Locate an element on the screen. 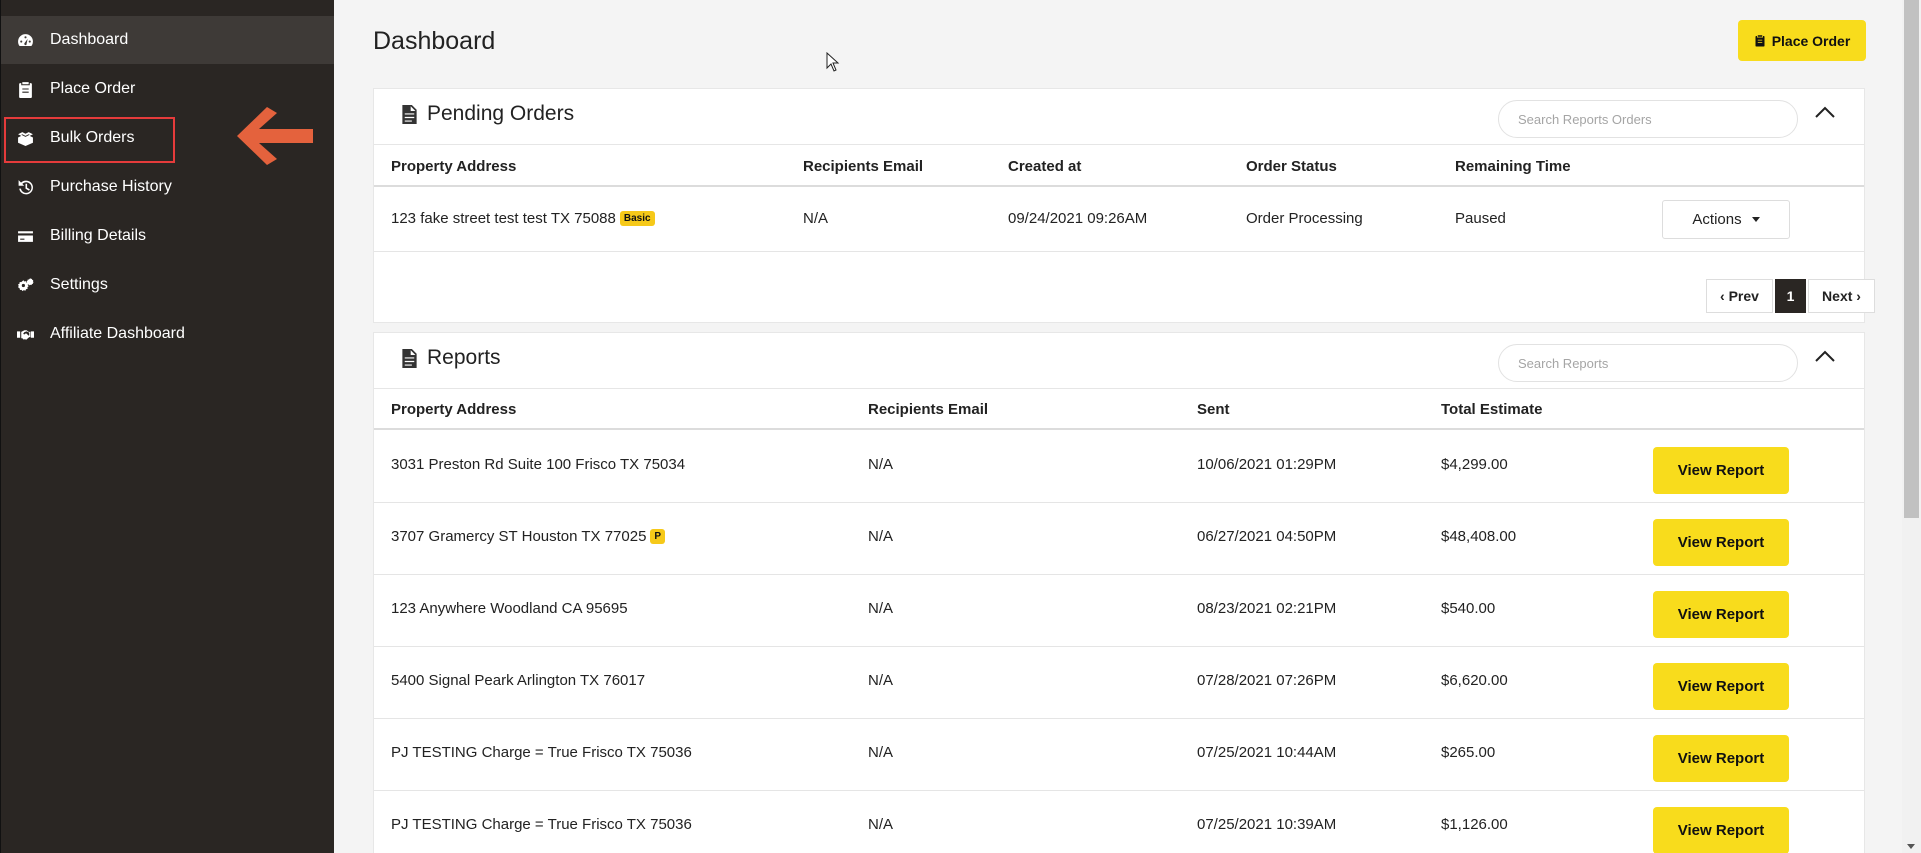 Image resolution: width=1921 pixels, height=853 pixels. property-address: 3707 Gramercy ST Houston TX 77025 P is located at coordinates (528, 536).